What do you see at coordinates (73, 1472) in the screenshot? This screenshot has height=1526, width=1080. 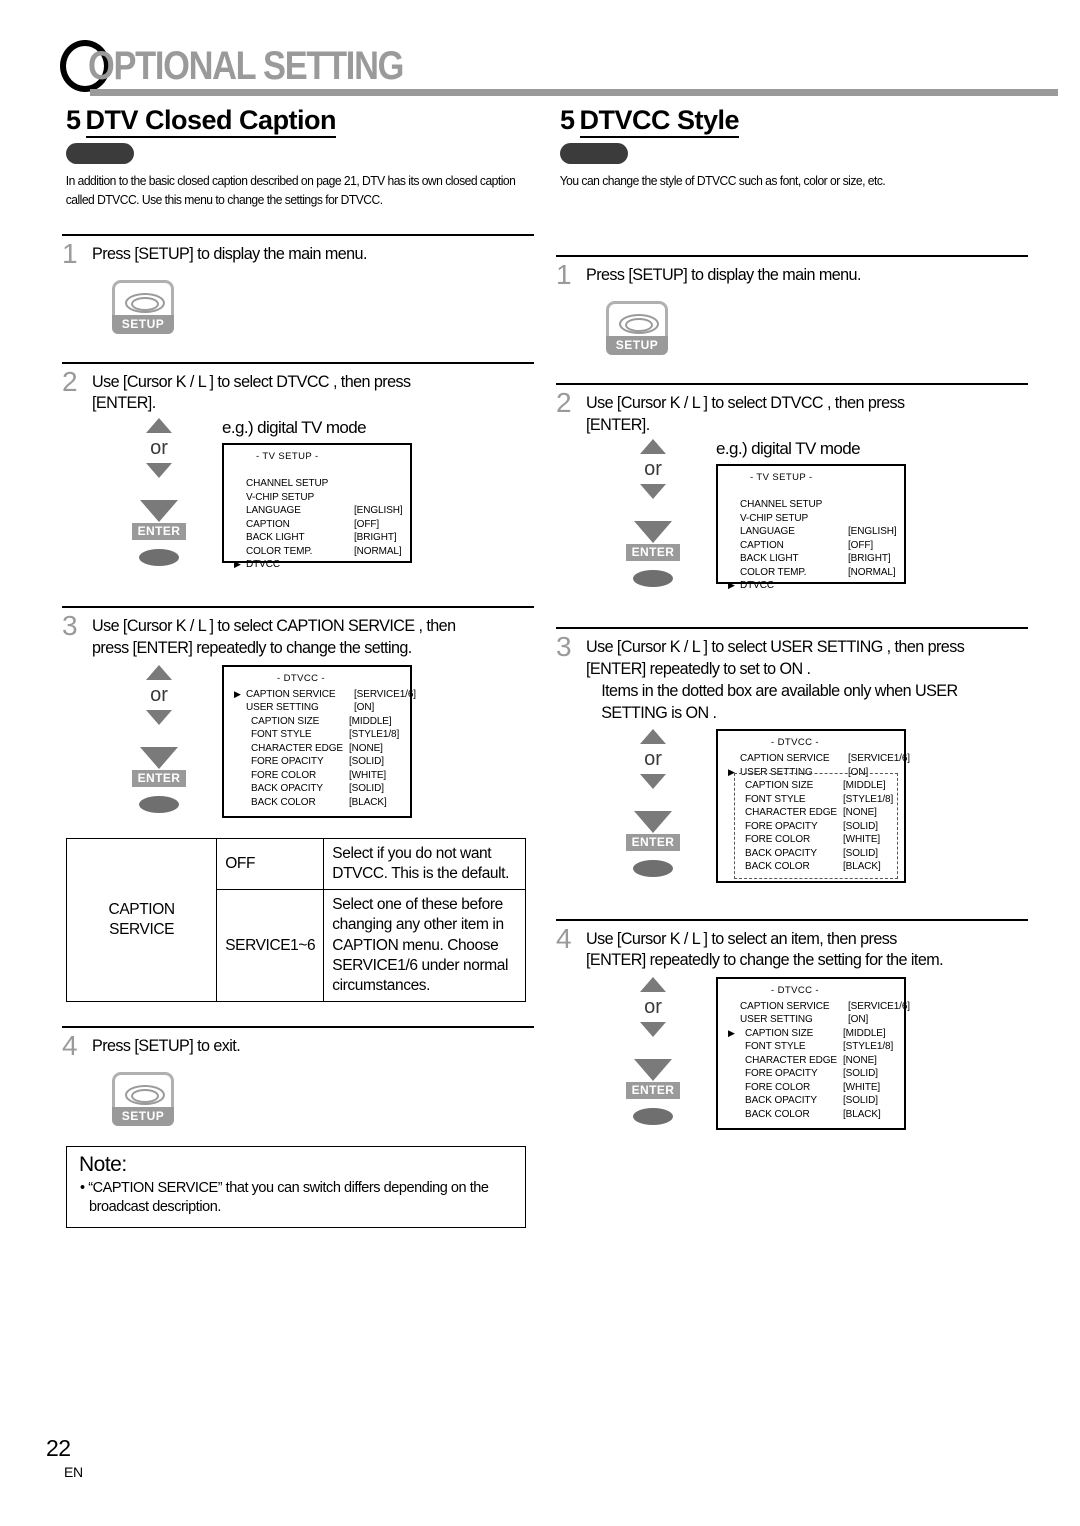 I see `page-language-code: EN` at bounding box center [73, 1472].